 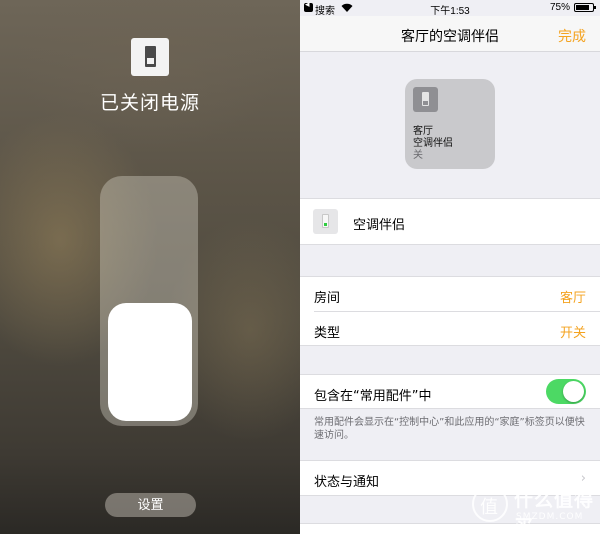 I want to click on type-row: 类型 开关, so click(x=450, y=329).